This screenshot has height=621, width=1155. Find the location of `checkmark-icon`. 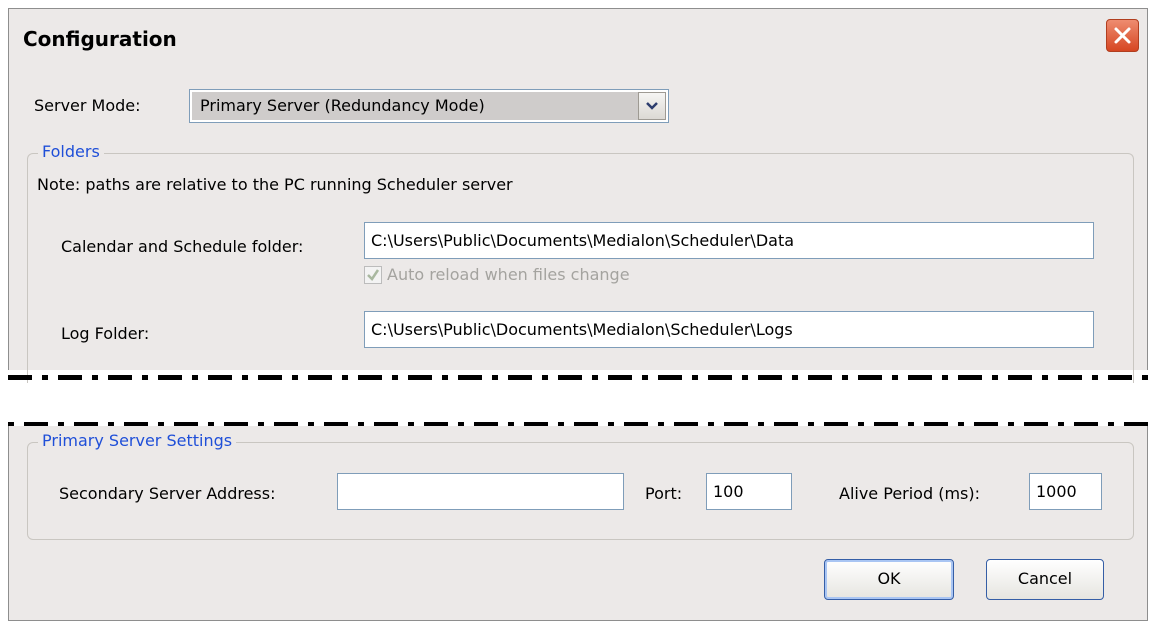

checkmark-icon is located at coordinates (373, 275).